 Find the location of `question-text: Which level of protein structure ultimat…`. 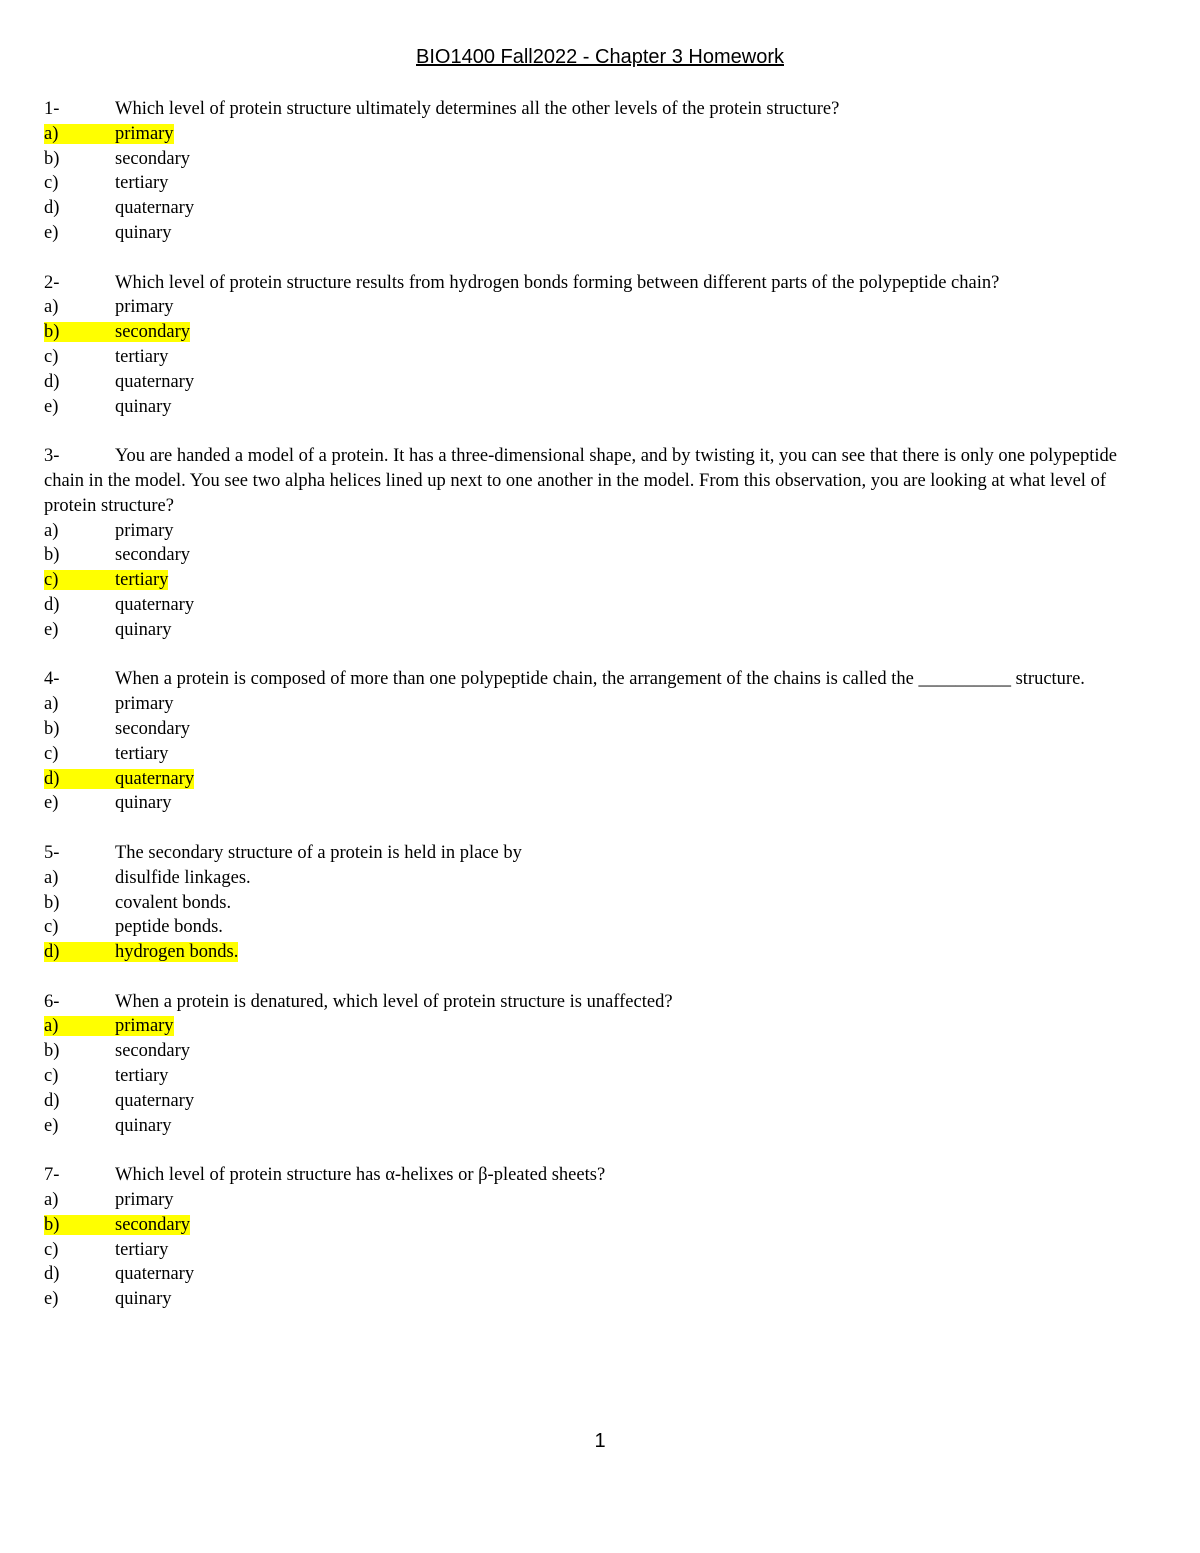

question-text: Which level of protein structure ultimat… is located at coordinates (477, 109).